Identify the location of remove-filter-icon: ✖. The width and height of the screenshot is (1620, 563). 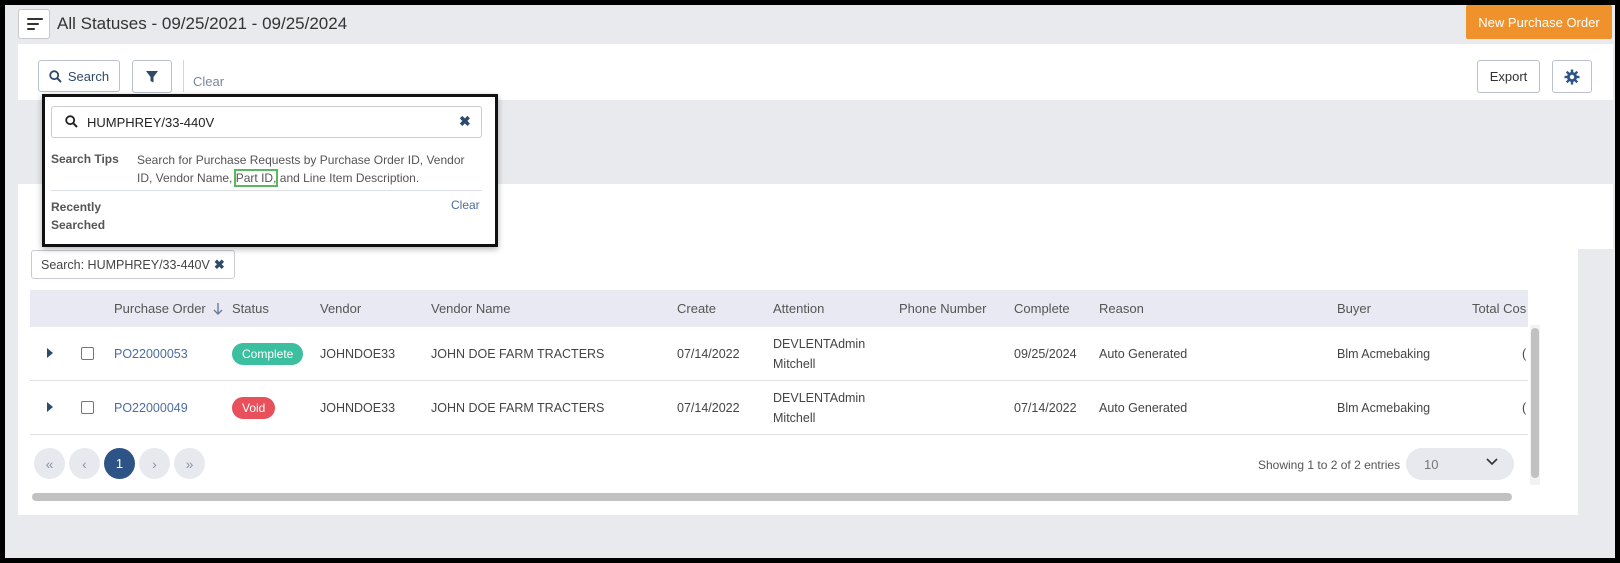
(219, 265).